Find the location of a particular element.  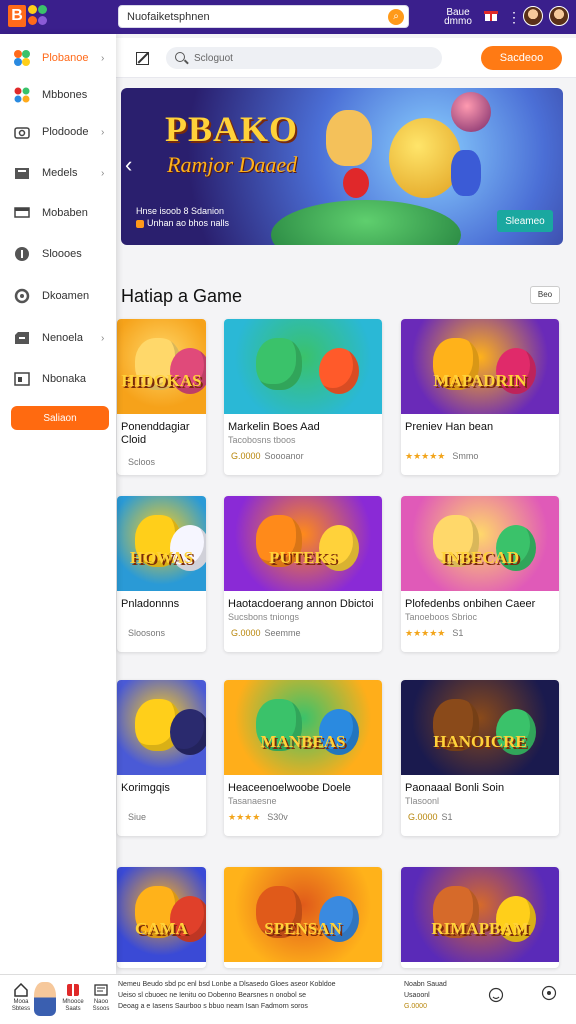

colorful-blocks-icon is located at coordinates (22, 58).